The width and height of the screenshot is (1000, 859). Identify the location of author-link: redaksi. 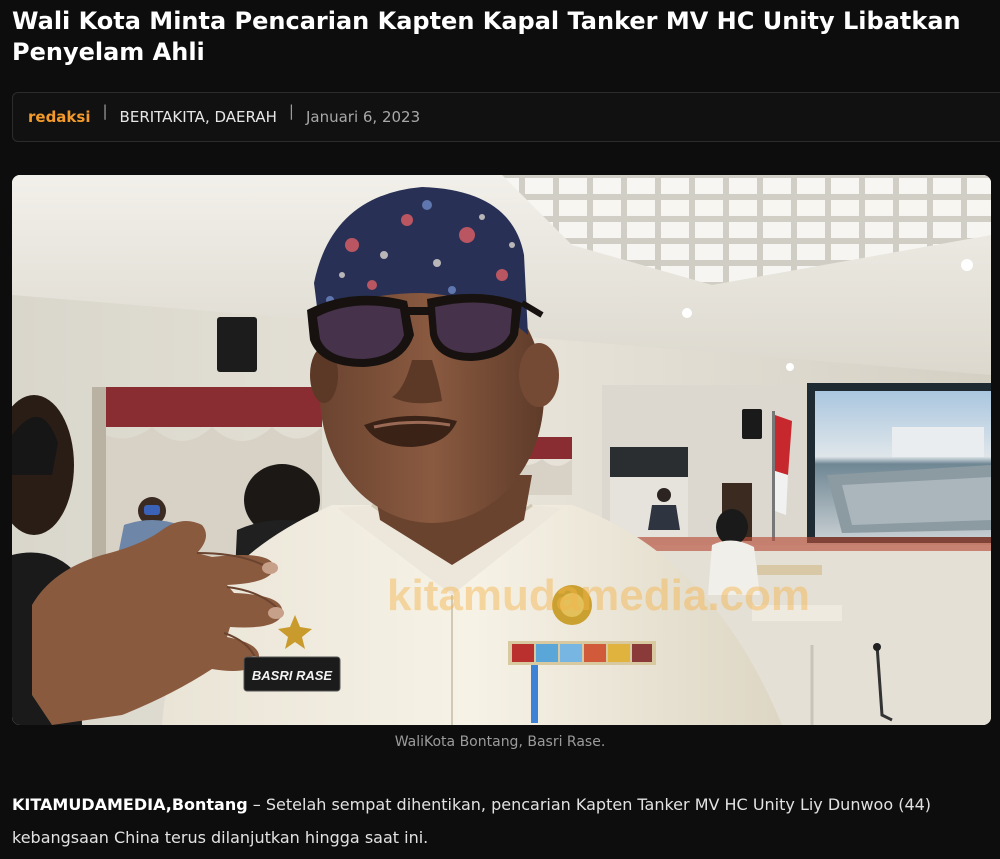
(59, 117).